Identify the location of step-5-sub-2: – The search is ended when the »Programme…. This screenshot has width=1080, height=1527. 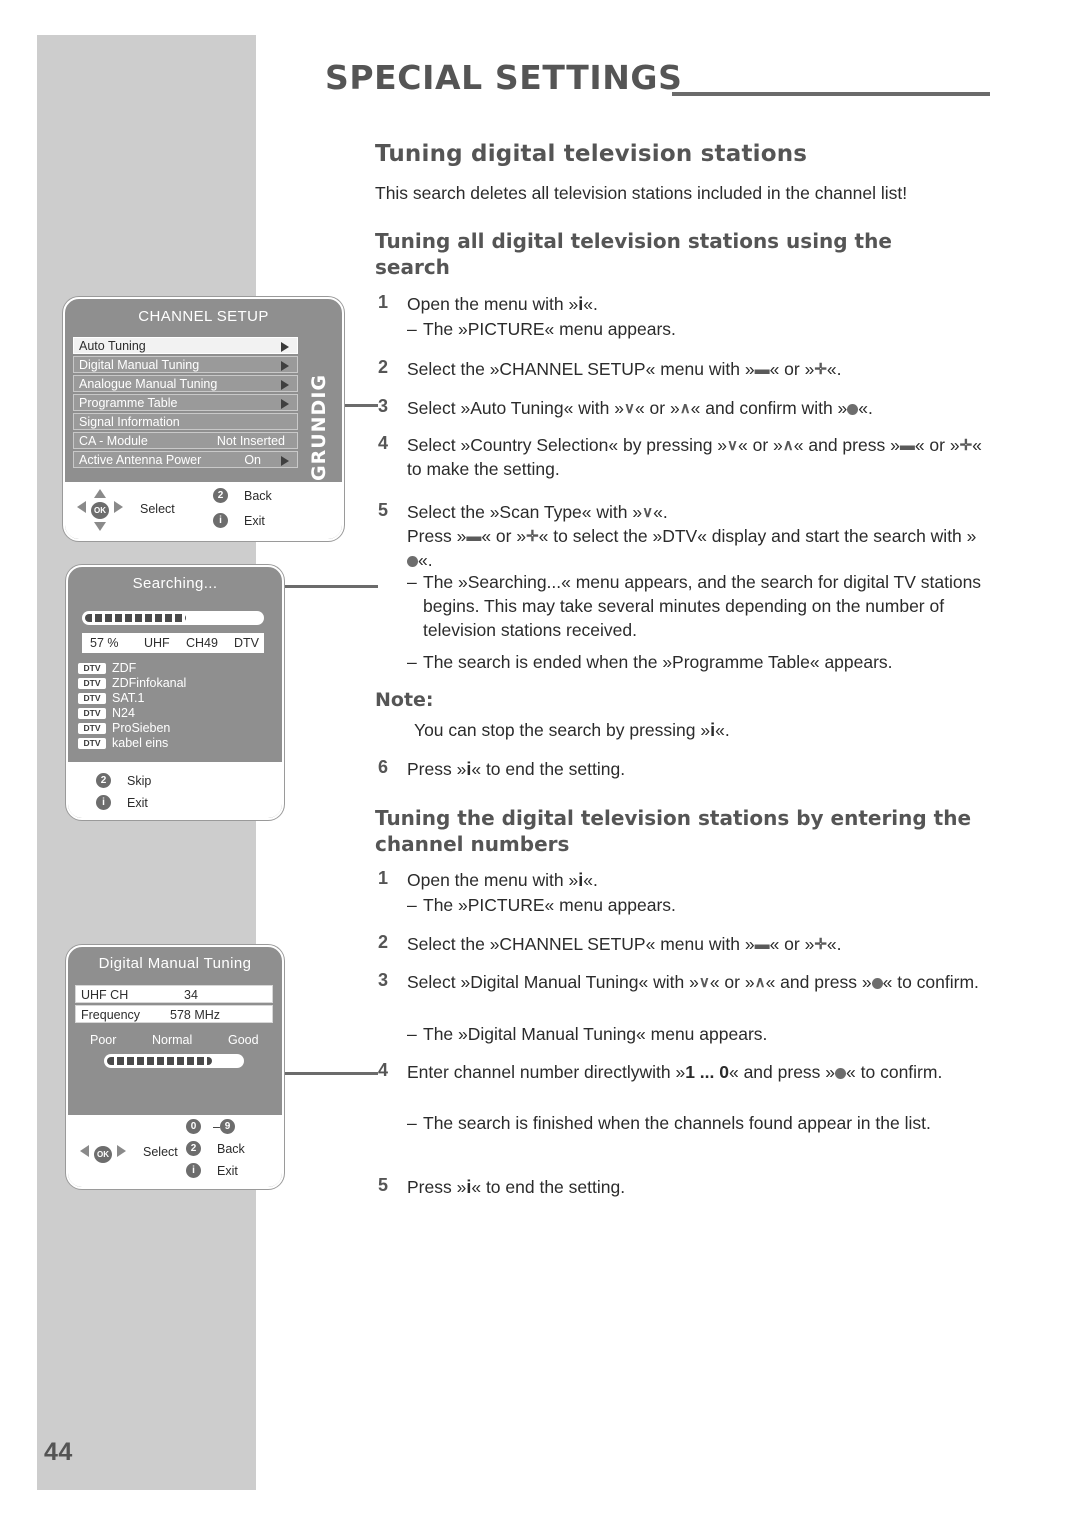
(650, 662).